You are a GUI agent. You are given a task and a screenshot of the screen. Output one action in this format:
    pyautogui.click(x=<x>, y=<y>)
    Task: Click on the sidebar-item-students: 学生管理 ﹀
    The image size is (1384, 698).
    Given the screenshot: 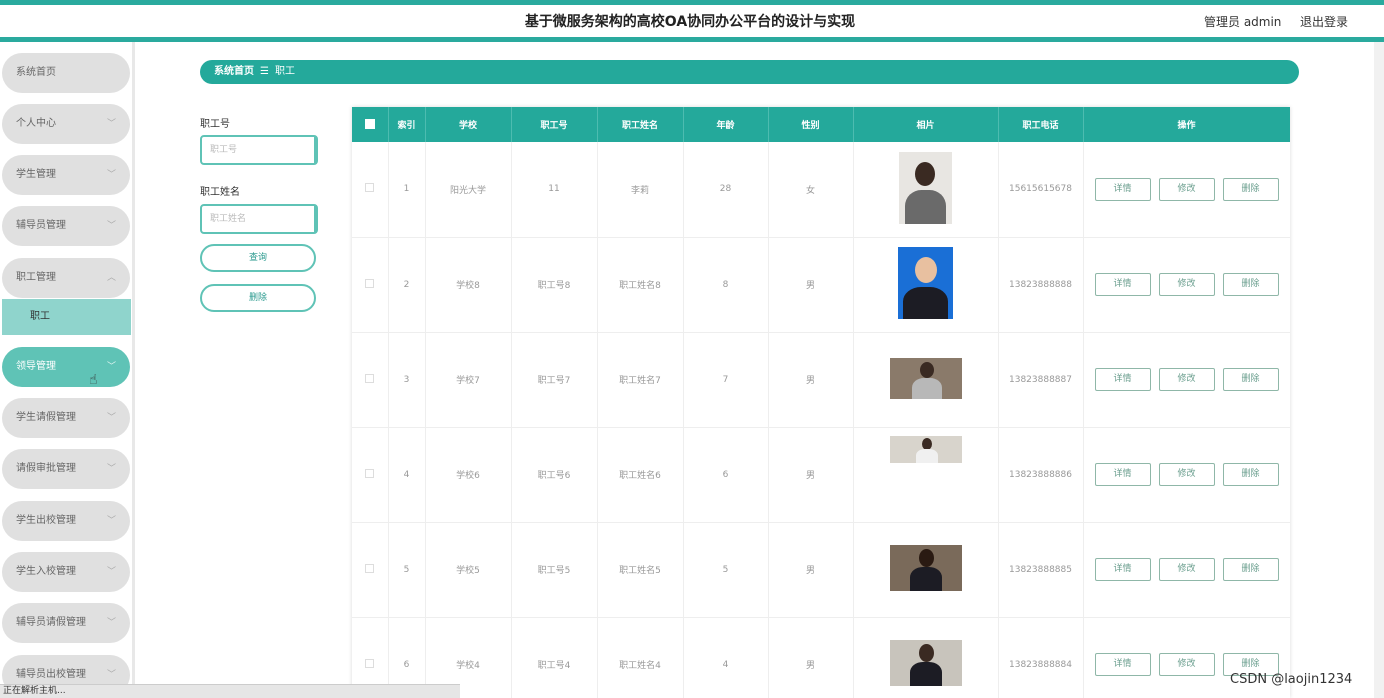 What is the action you would take?
    pyautogui.click(x=66, y=175)
    